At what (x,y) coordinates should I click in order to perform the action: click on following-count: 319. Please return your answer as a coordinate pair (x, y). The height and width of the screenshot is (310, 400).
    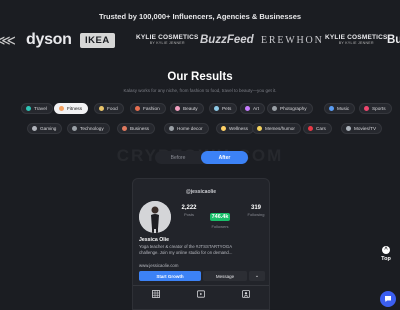
    Looking at the image, I should click on (255, 208).